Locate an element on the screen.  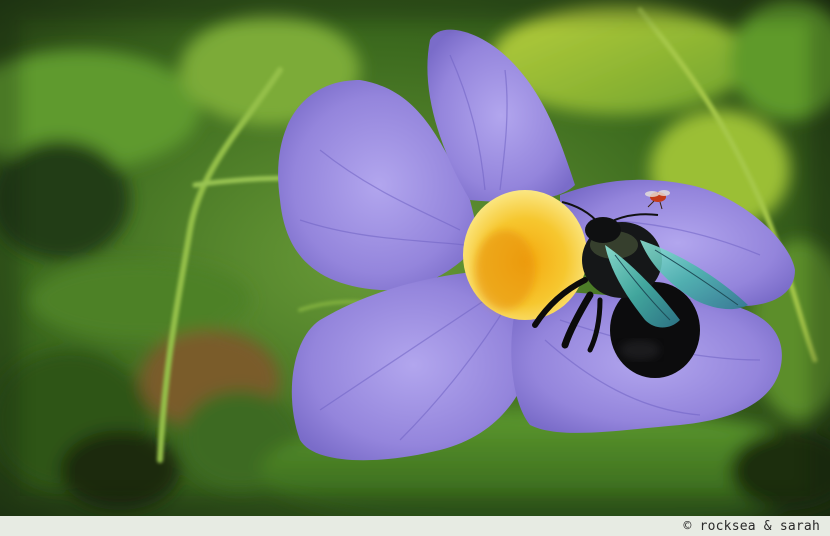
credit-bar: © rocksea & sarah is located at coordinates (415, 526).